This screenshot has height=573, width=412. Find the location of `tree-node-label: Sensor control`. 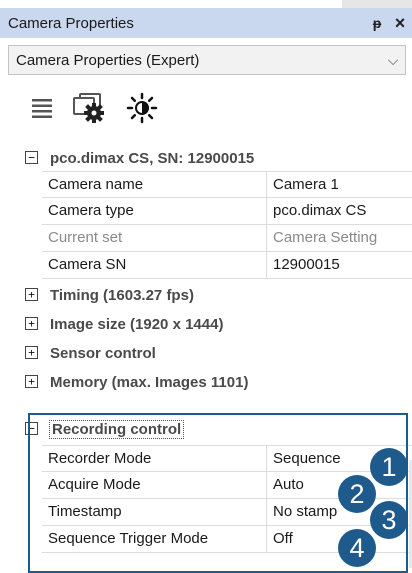

tree-node-label: Sensor control is located at coordinates (103, 353).